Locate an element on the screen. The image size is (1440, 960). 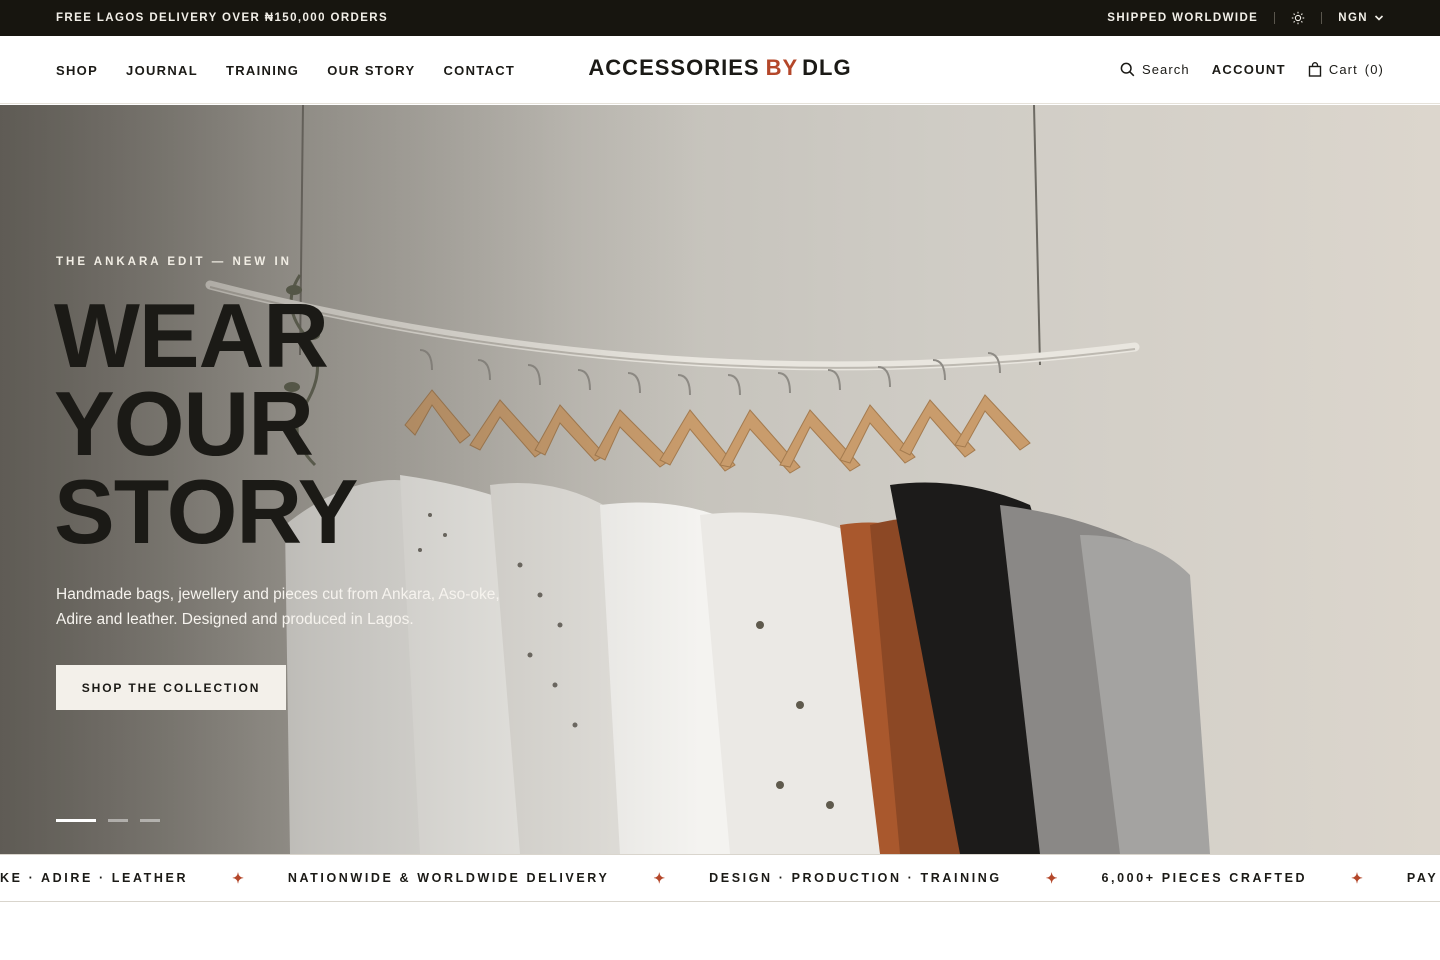
ticker-item: NATIONWIDE & WORLDWIDE DELIVERY is located at coordinates (448, 878).